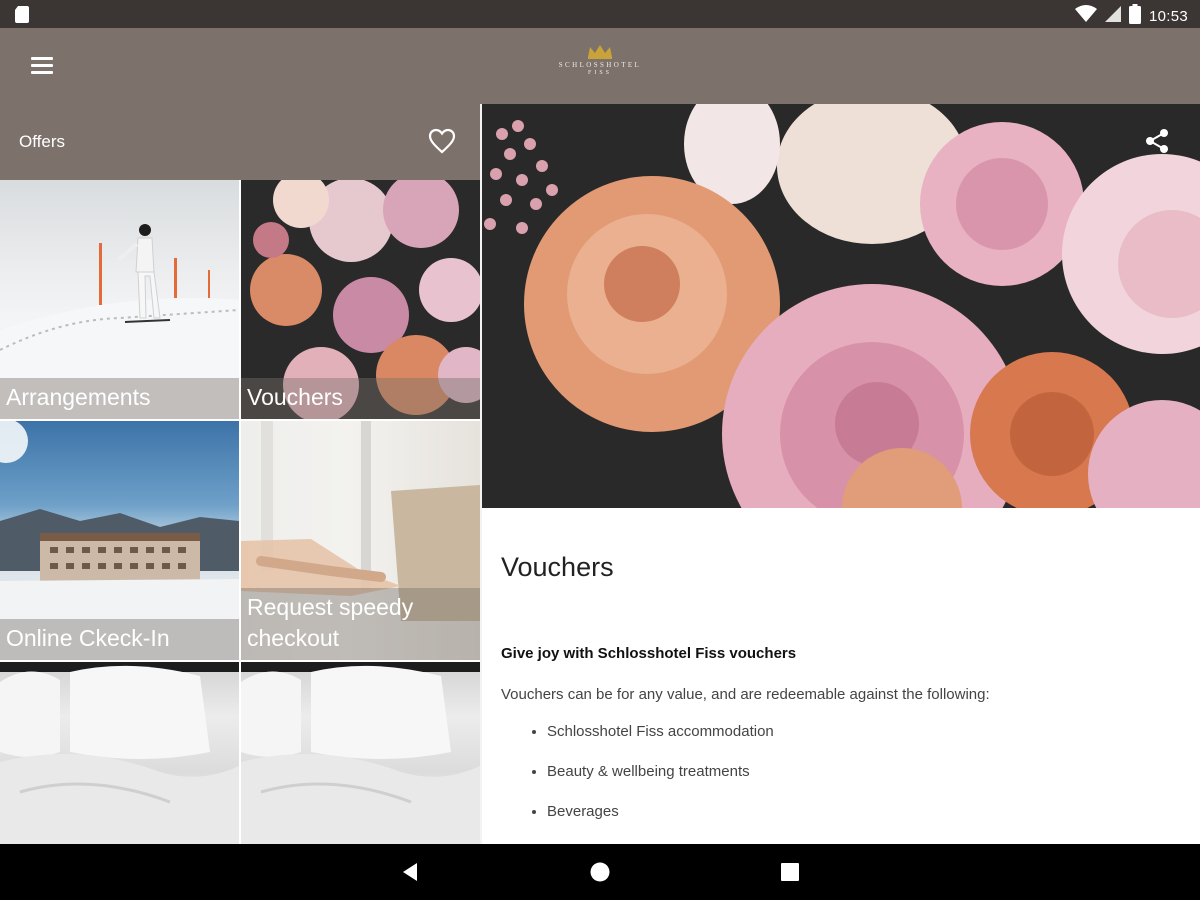  I want to click on logo-text-line1: SCHLOSSHOTEL, so click(600, 65).